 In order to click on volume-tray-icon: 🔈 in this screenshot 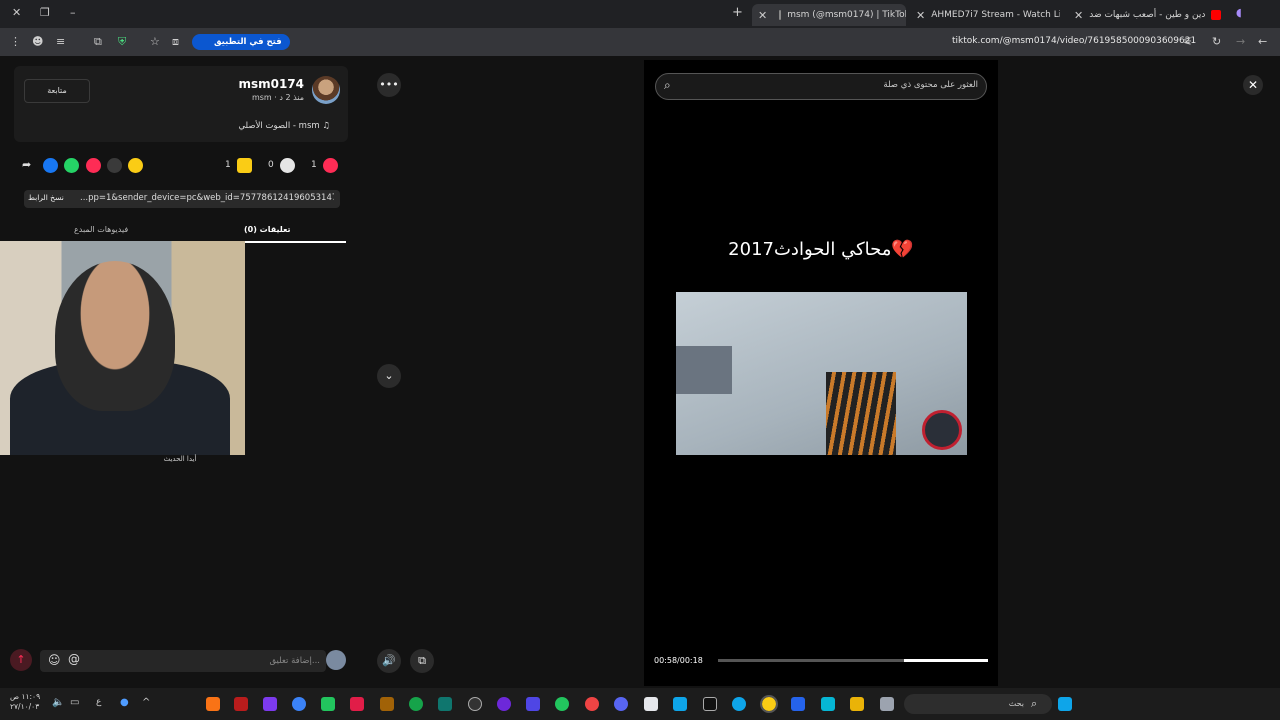, I will do `click(58, 702)`.